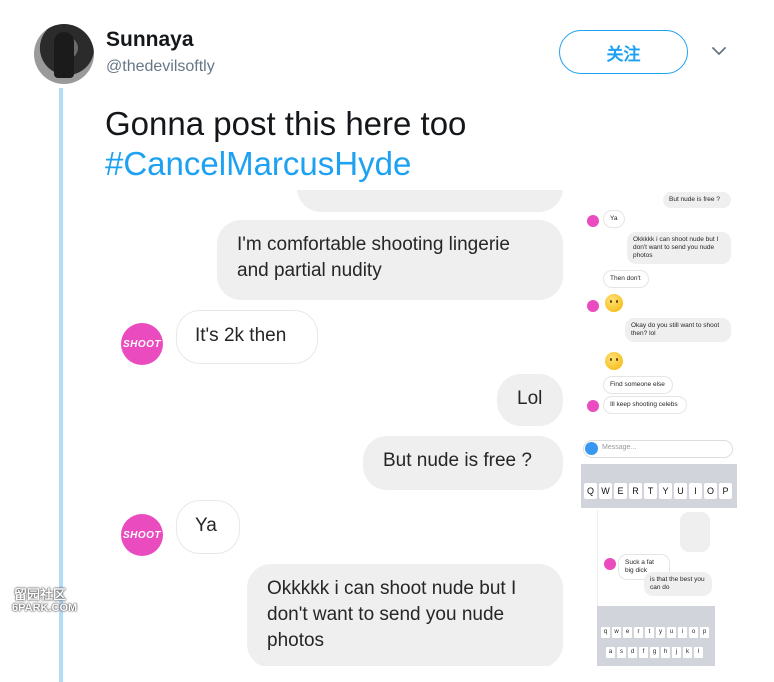 This screenshot has width=774, height=682. Describe the element at coordinates (719, 51) in the screenshot. I see `chevron-down-icon` at that location.